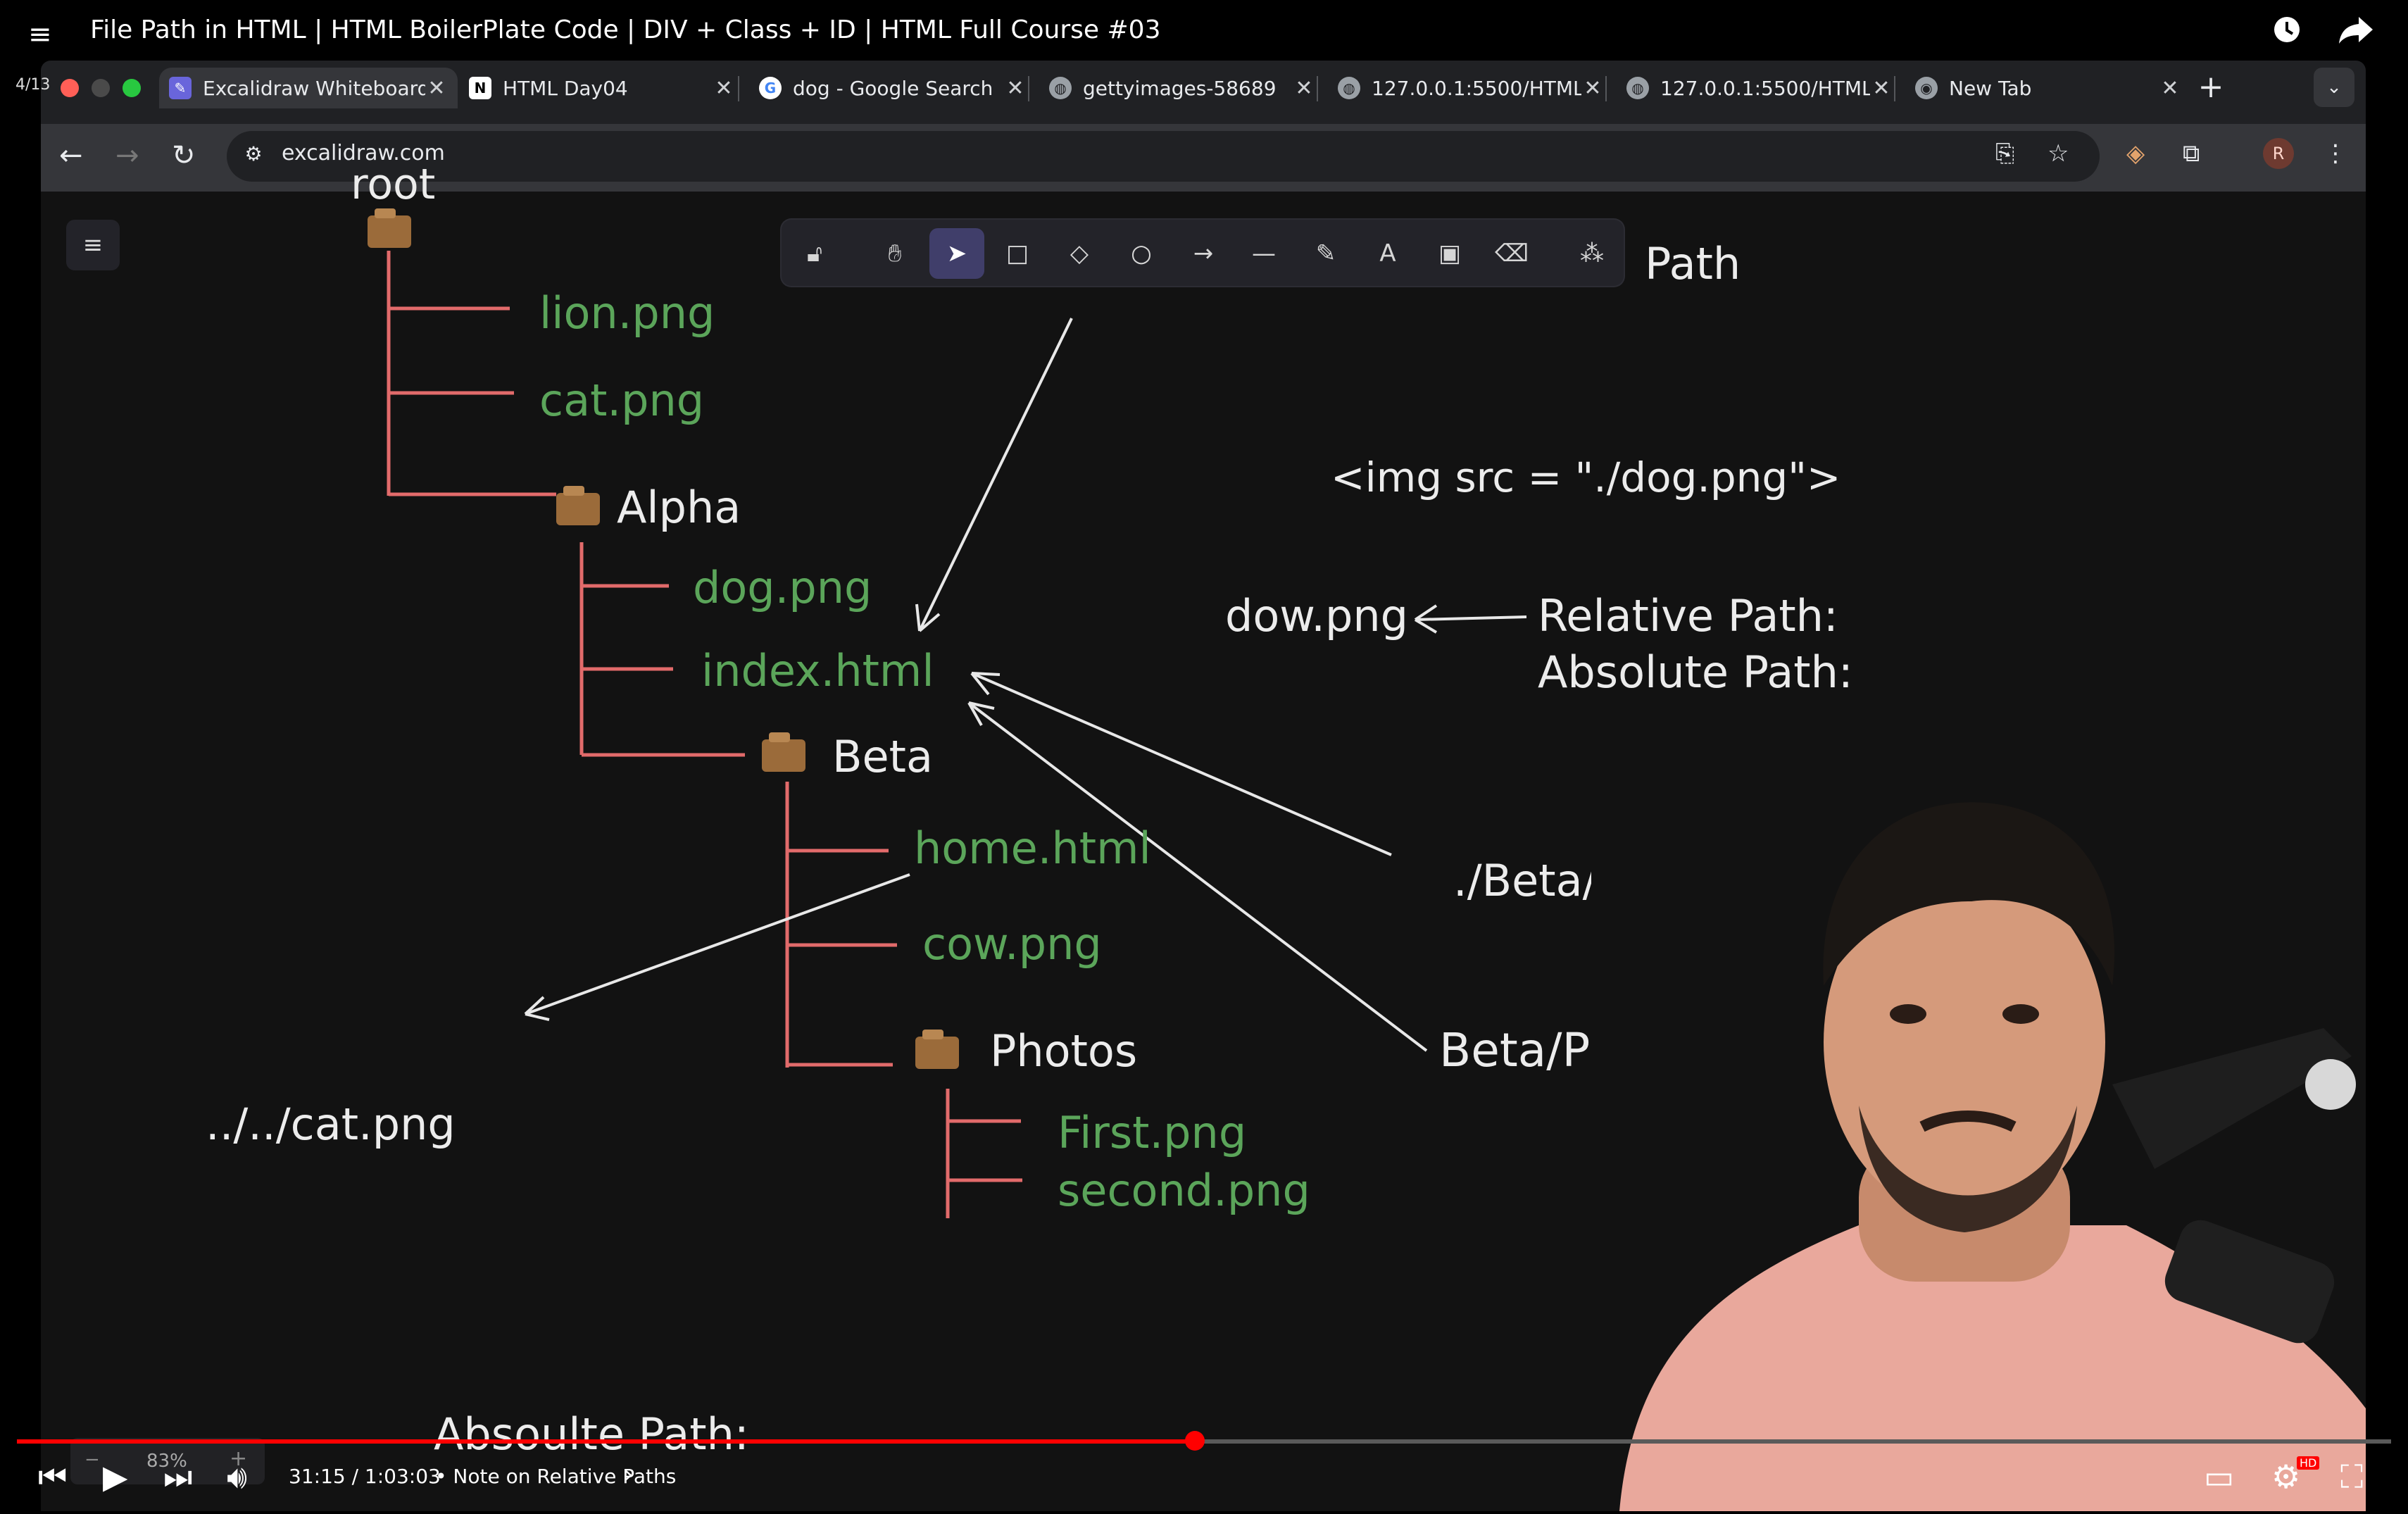  Describe the element at coordinates (1184, 1190) in the screenshot. I see `file-second: second.png` at that location.